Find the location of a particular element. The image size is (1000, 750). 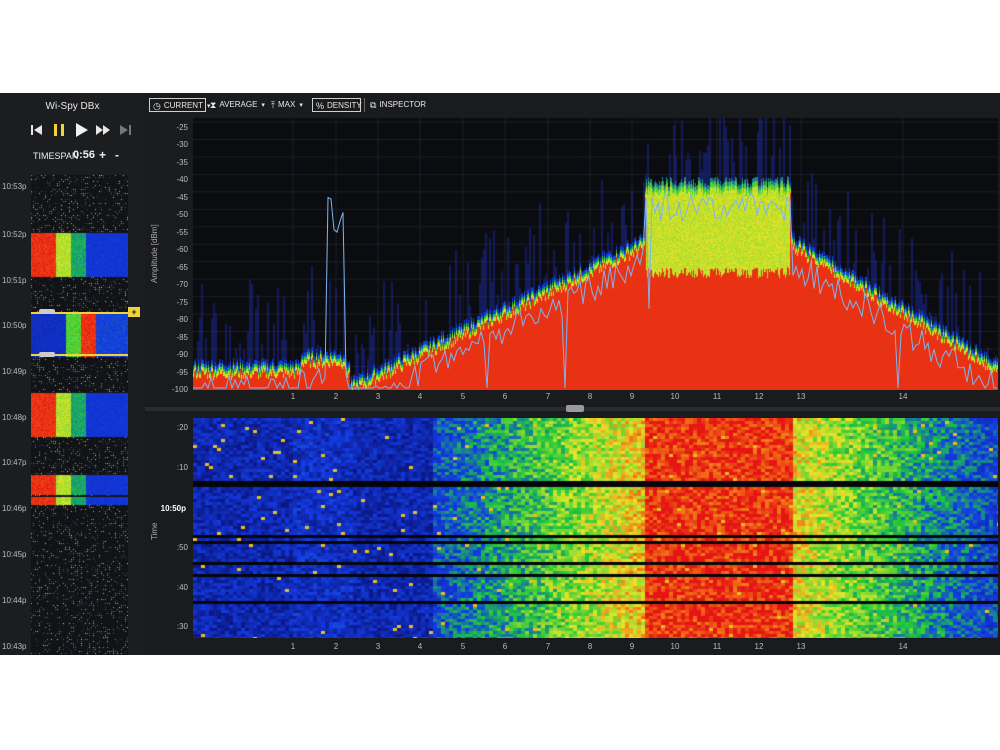

skip-back-icon is located at coordinates (37, 130).